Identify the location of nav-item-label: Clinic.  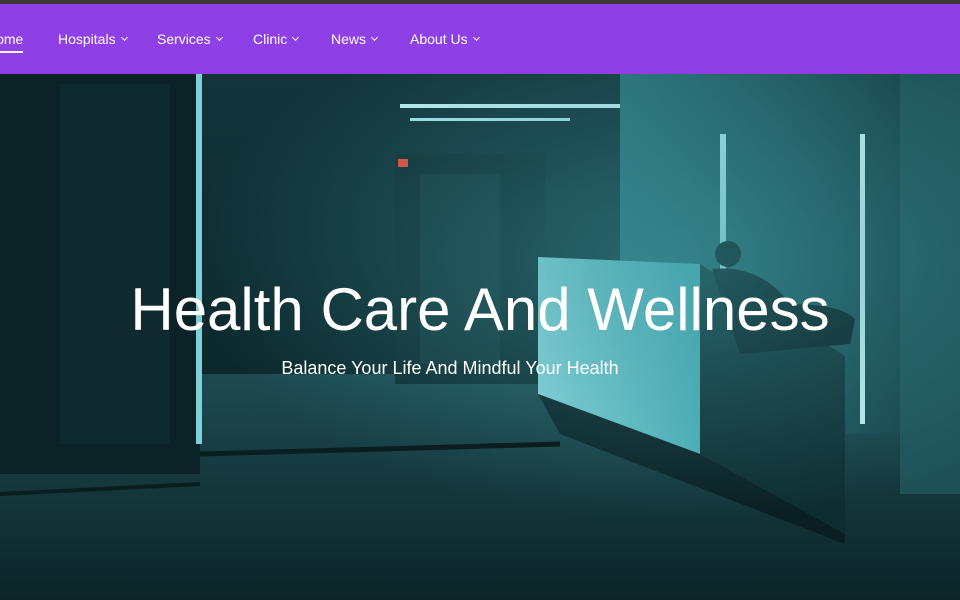
(270, 39).